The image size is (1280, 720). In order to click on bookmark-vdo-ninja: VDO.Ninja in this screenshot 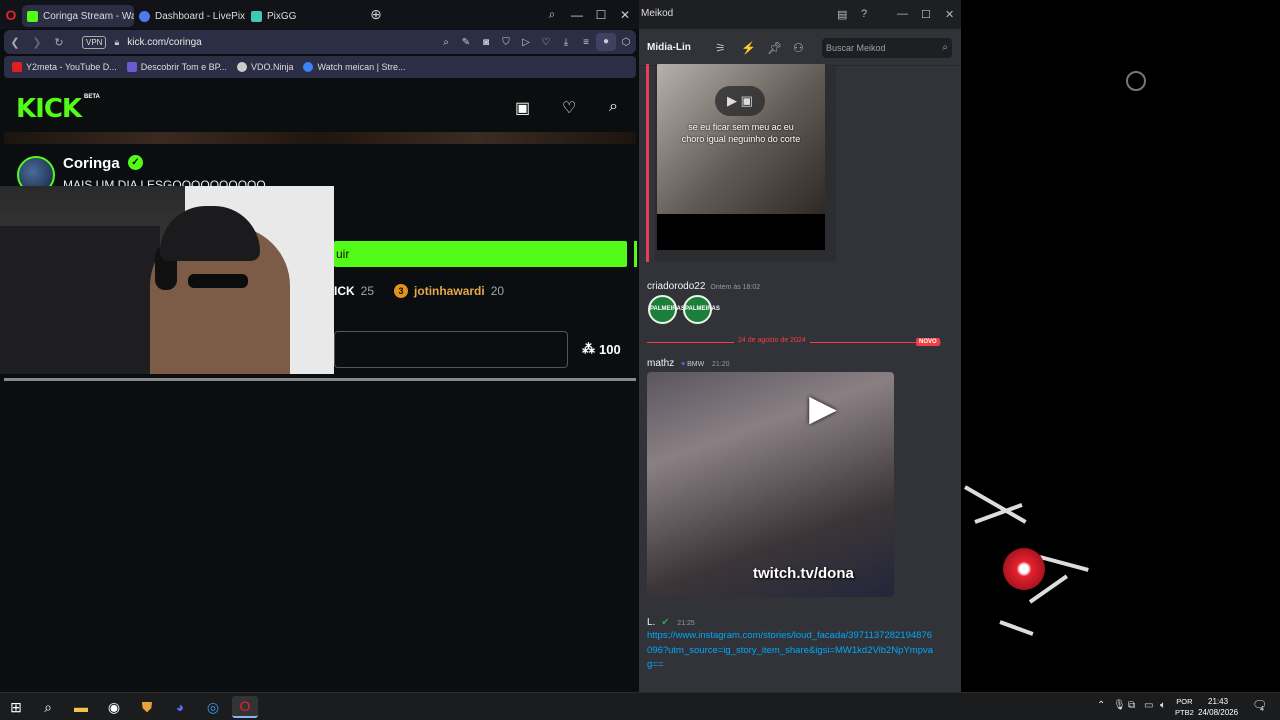, I will do `click(264, 67)`.